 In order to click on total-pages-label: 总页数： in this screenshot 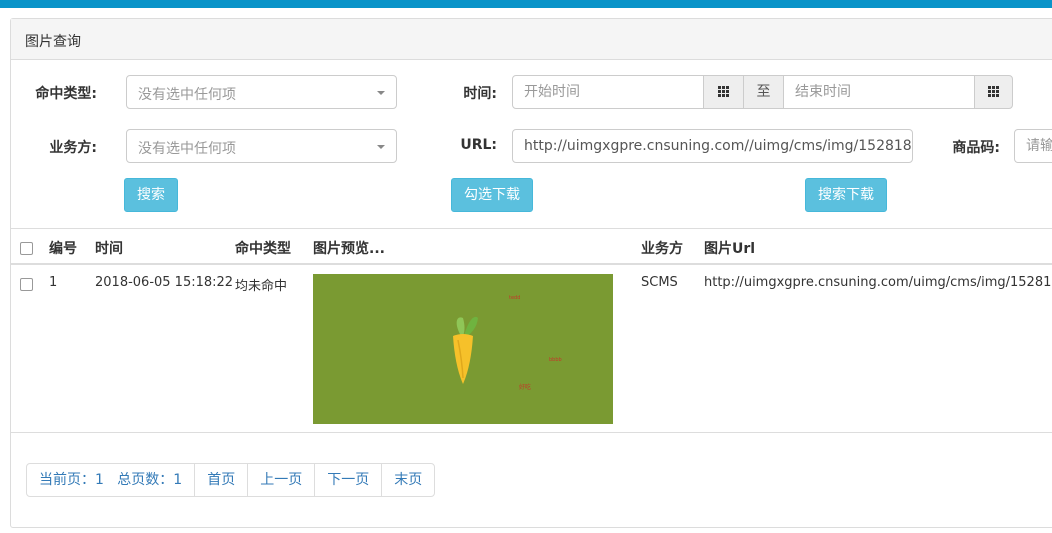, I will do `click(145, 480)`.